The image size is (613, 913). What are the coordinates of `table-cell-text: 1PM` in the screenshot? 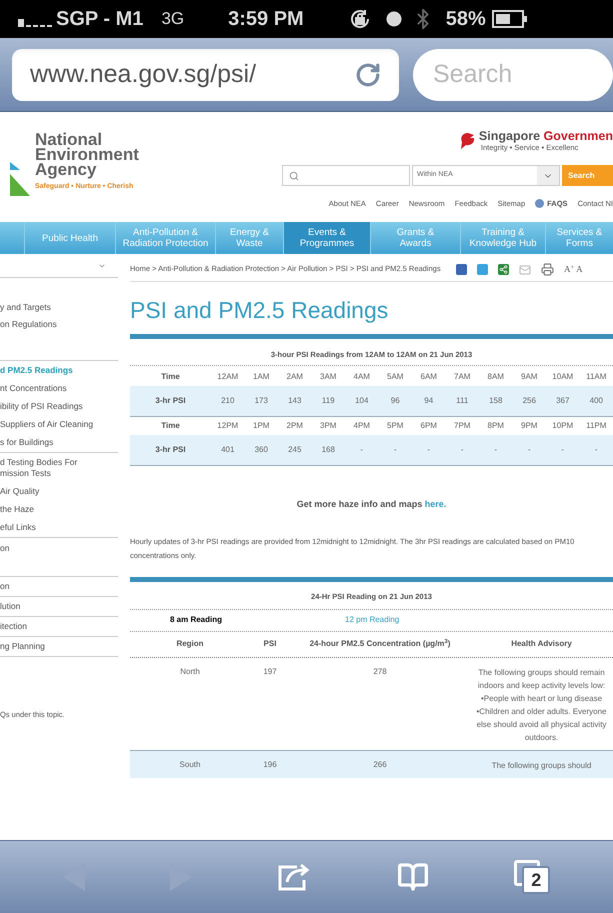 It's located at (261, 426).